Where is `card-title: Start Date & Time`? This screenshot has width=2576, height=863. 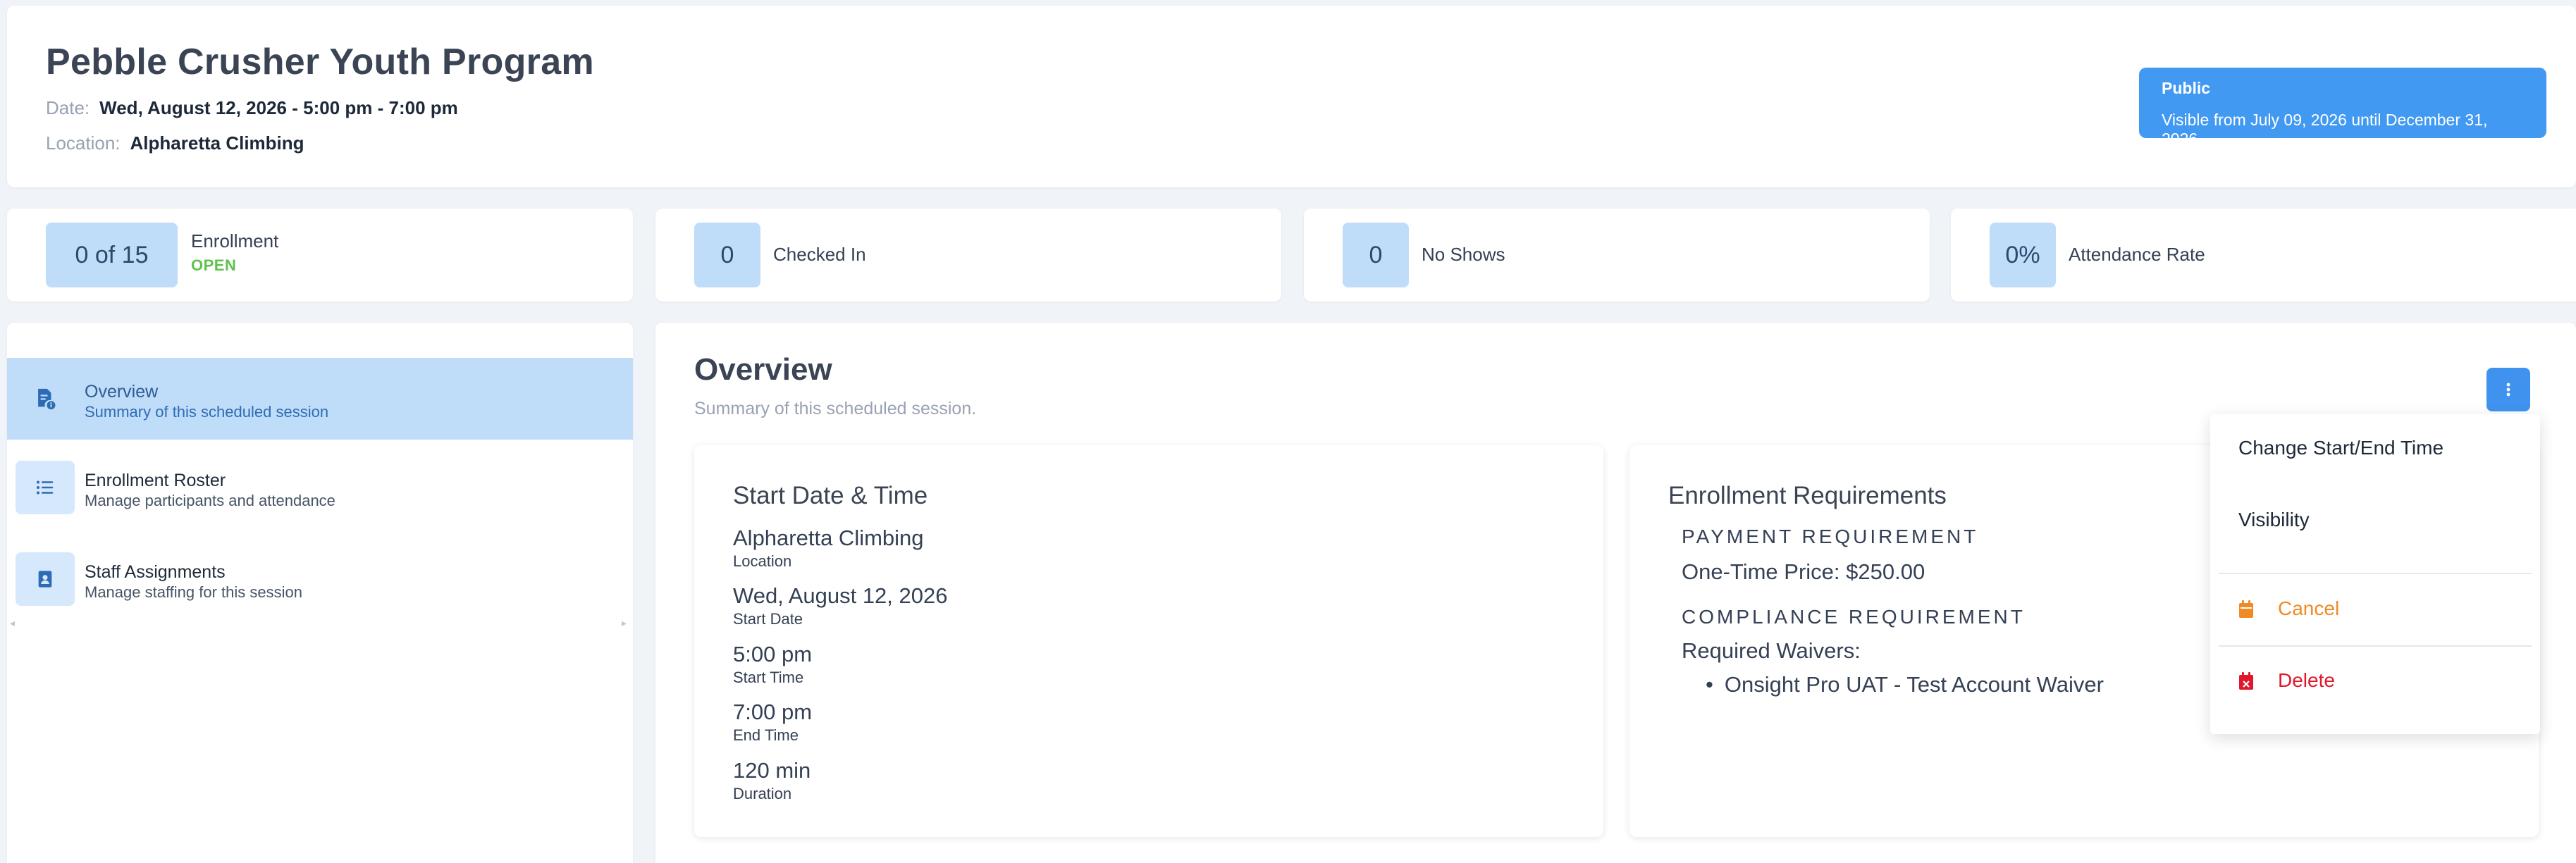 card-title: Start Date & Time is located at coordinates (830, 495).